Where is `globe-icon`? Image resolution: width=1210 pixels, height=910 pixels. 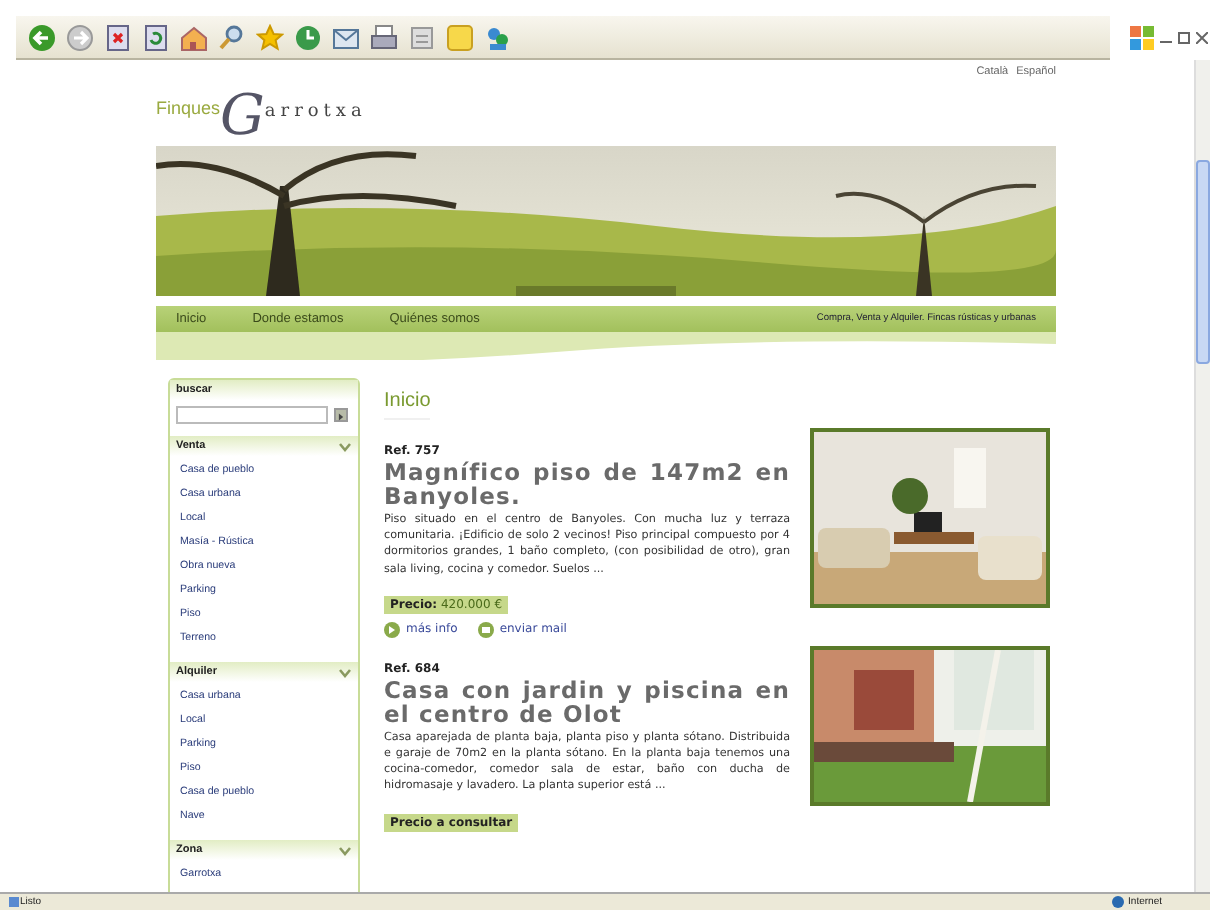
globe-icon is located at coordinates (1118, 902).